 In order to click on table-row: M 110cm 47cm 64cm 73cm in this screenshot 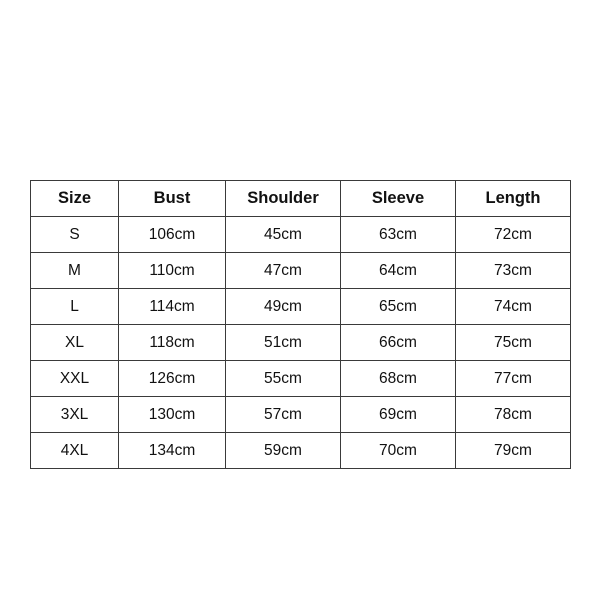, I will do `click(300, 270)`.